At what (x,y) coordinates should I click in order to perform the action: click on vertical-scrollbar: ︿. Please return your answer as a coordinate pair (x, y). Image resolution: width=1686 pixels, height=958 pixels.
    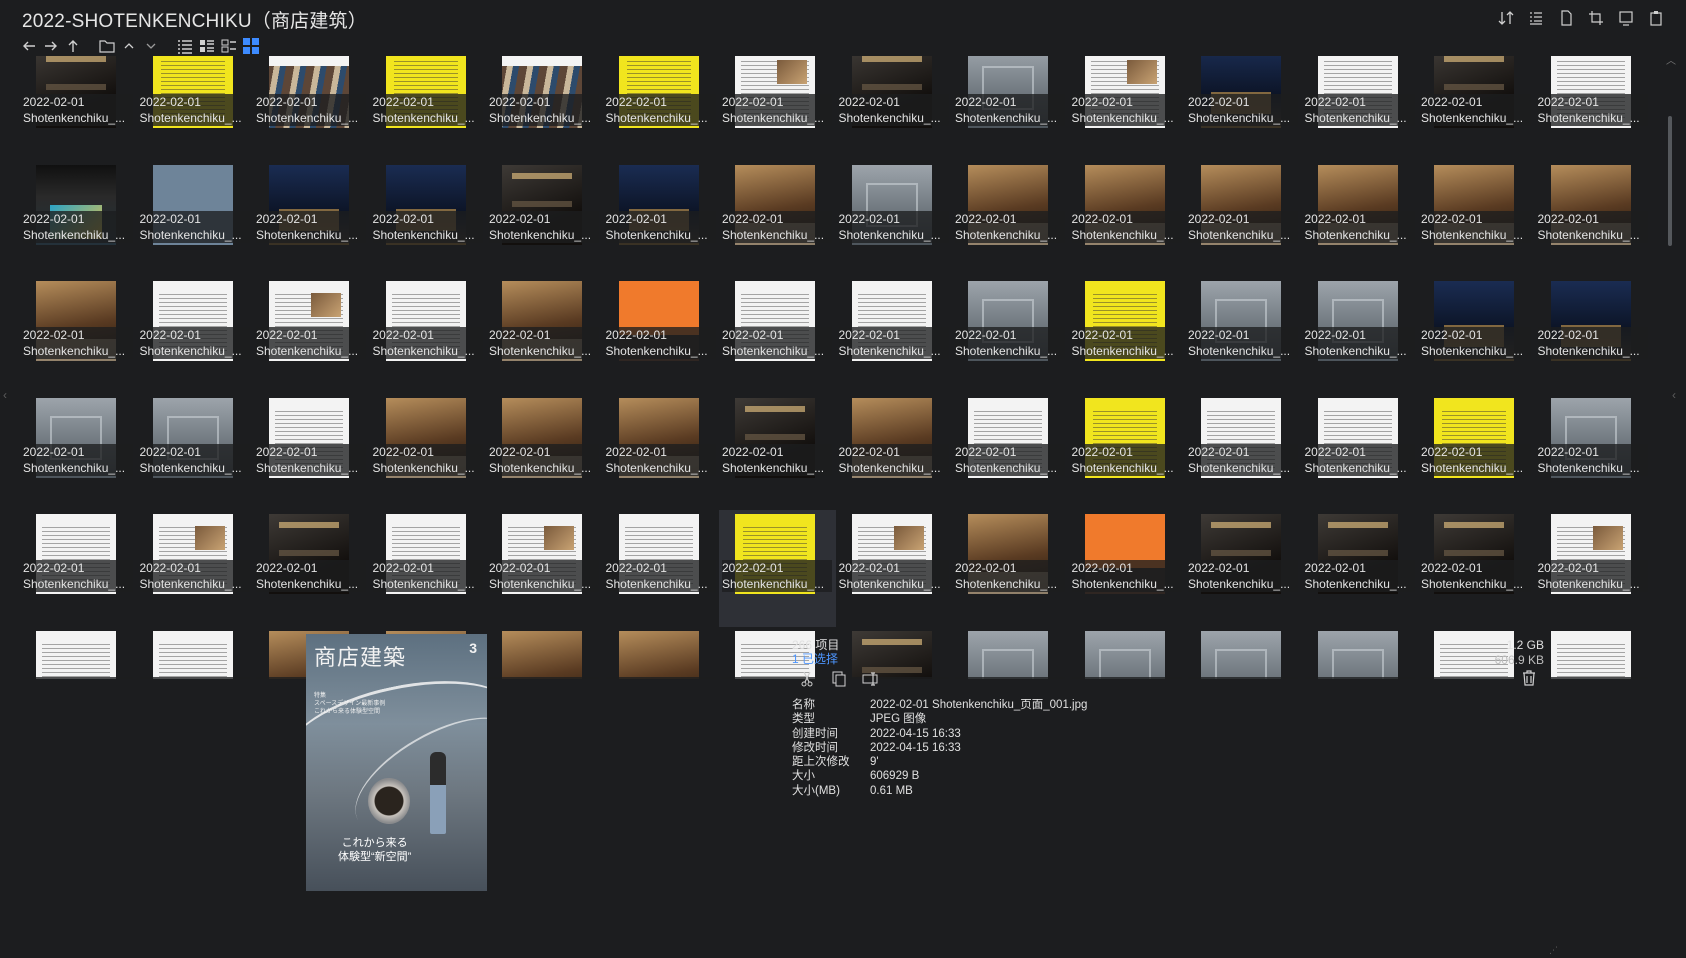
    Looking at the image, I should click on (1671, 346).